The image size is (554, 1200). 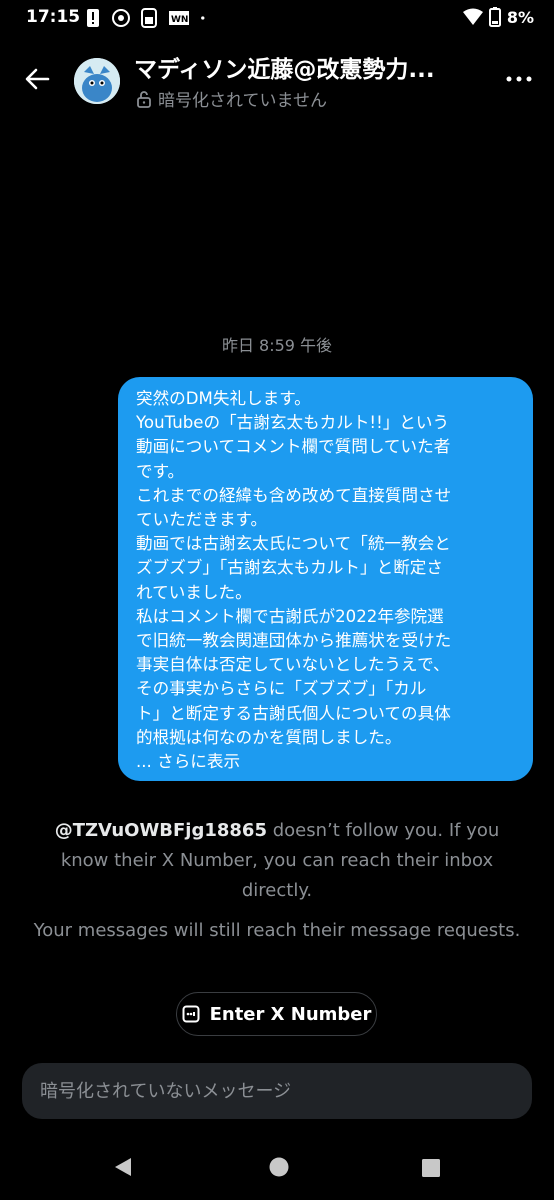 What do you see at coordinates (494, 17) in the screenshot?
I see `battery-icon` at bounding box center [494, 17].